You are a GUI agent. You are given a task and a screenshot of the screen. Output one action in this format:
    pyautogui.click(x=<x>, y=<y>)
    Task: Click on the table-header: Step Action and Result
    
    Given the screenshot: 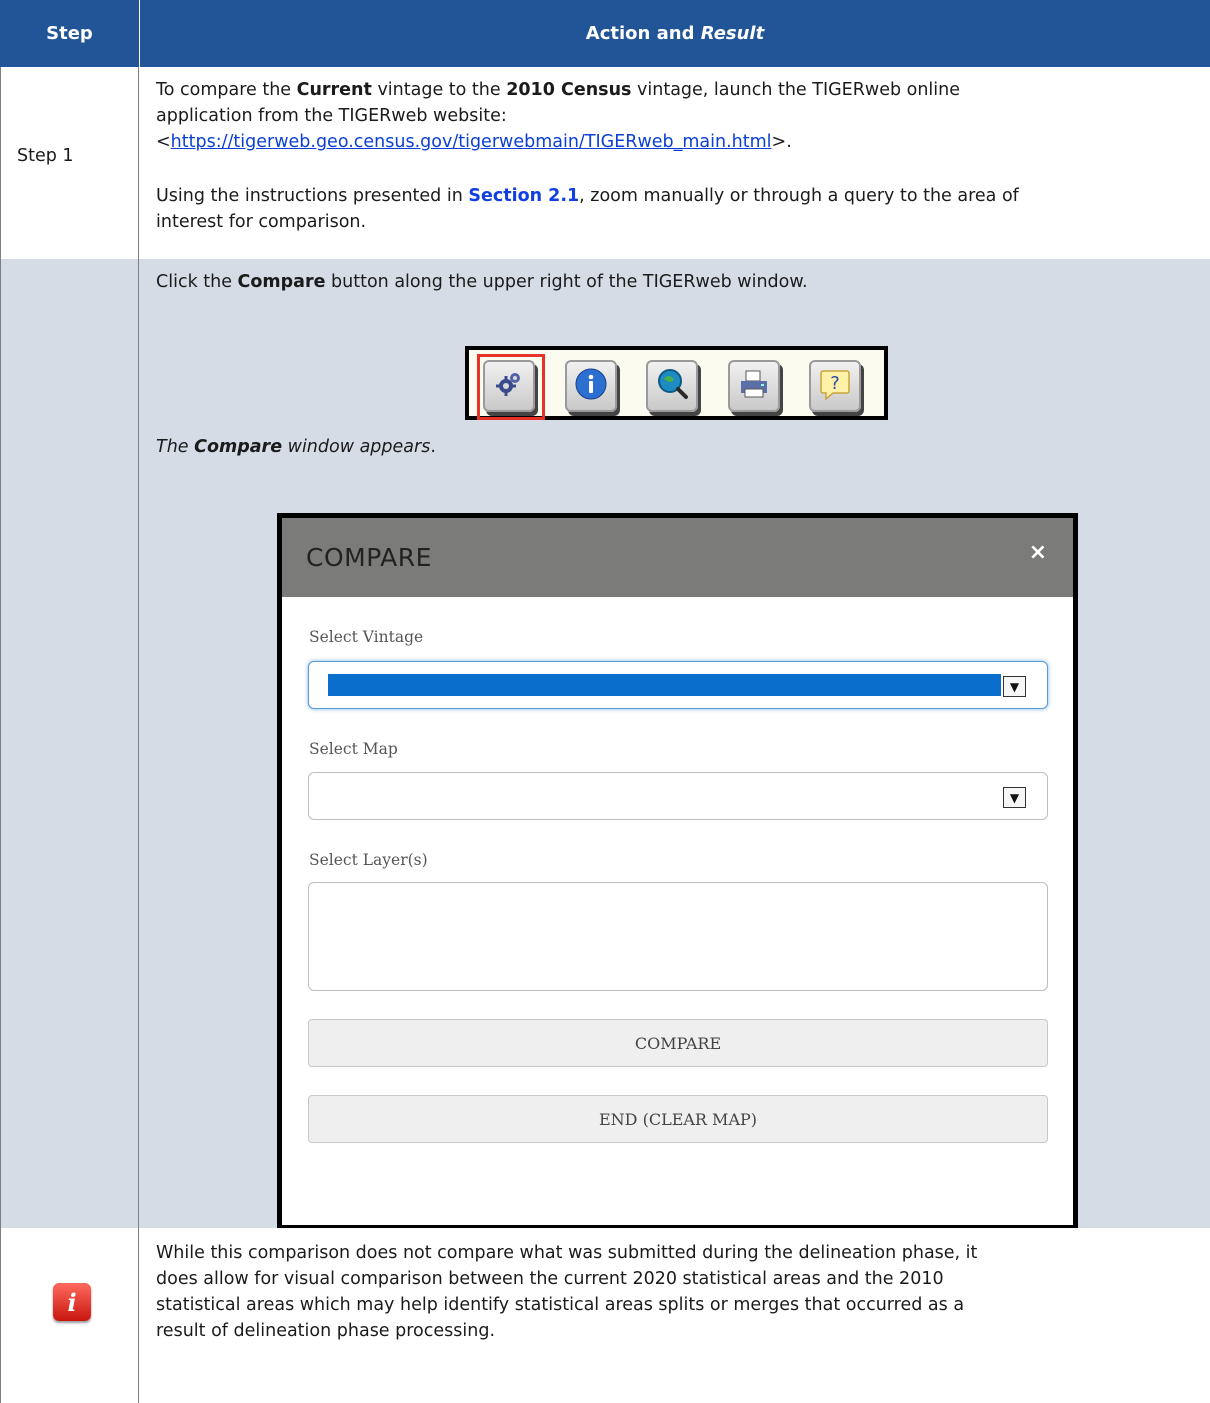 What is the action you would take?
    pyautogui.click(x=605, y=33)
    